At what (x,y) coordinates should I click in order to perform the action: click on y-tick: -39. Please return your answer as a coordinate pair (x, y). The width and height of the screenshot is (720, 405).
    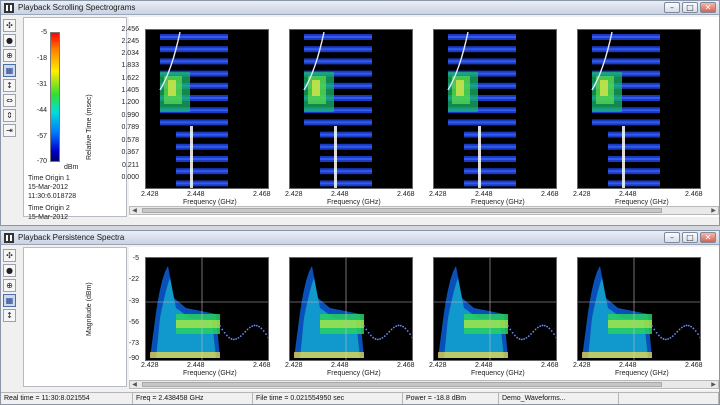
    Looking at the image, I should click on (133, 301).